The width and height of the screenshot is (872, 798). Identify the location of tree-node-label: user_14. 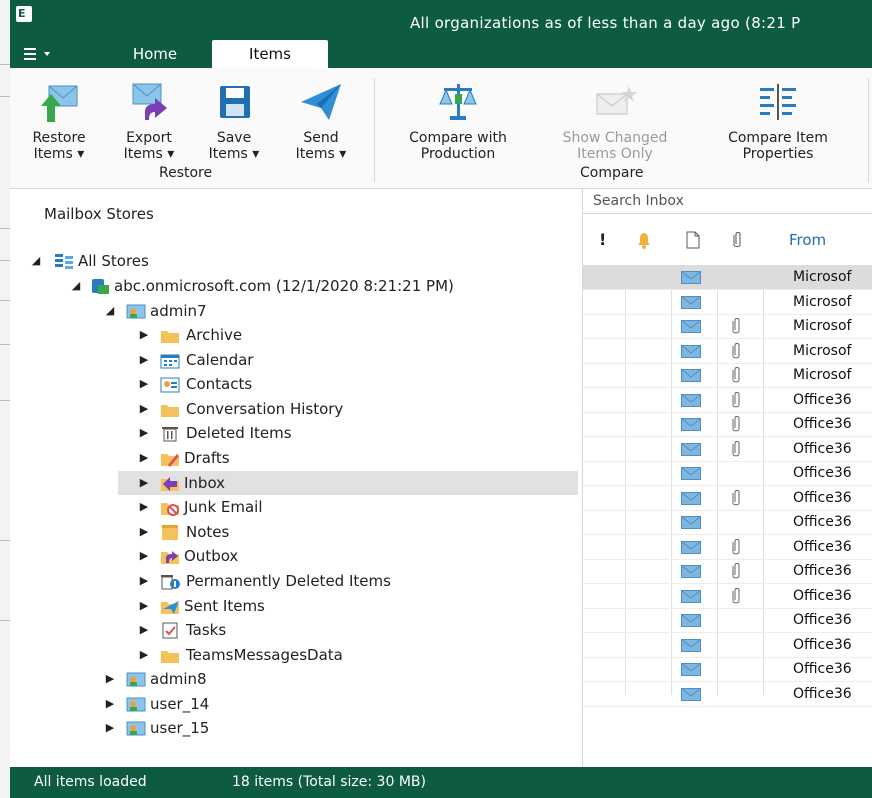
(180, 703).